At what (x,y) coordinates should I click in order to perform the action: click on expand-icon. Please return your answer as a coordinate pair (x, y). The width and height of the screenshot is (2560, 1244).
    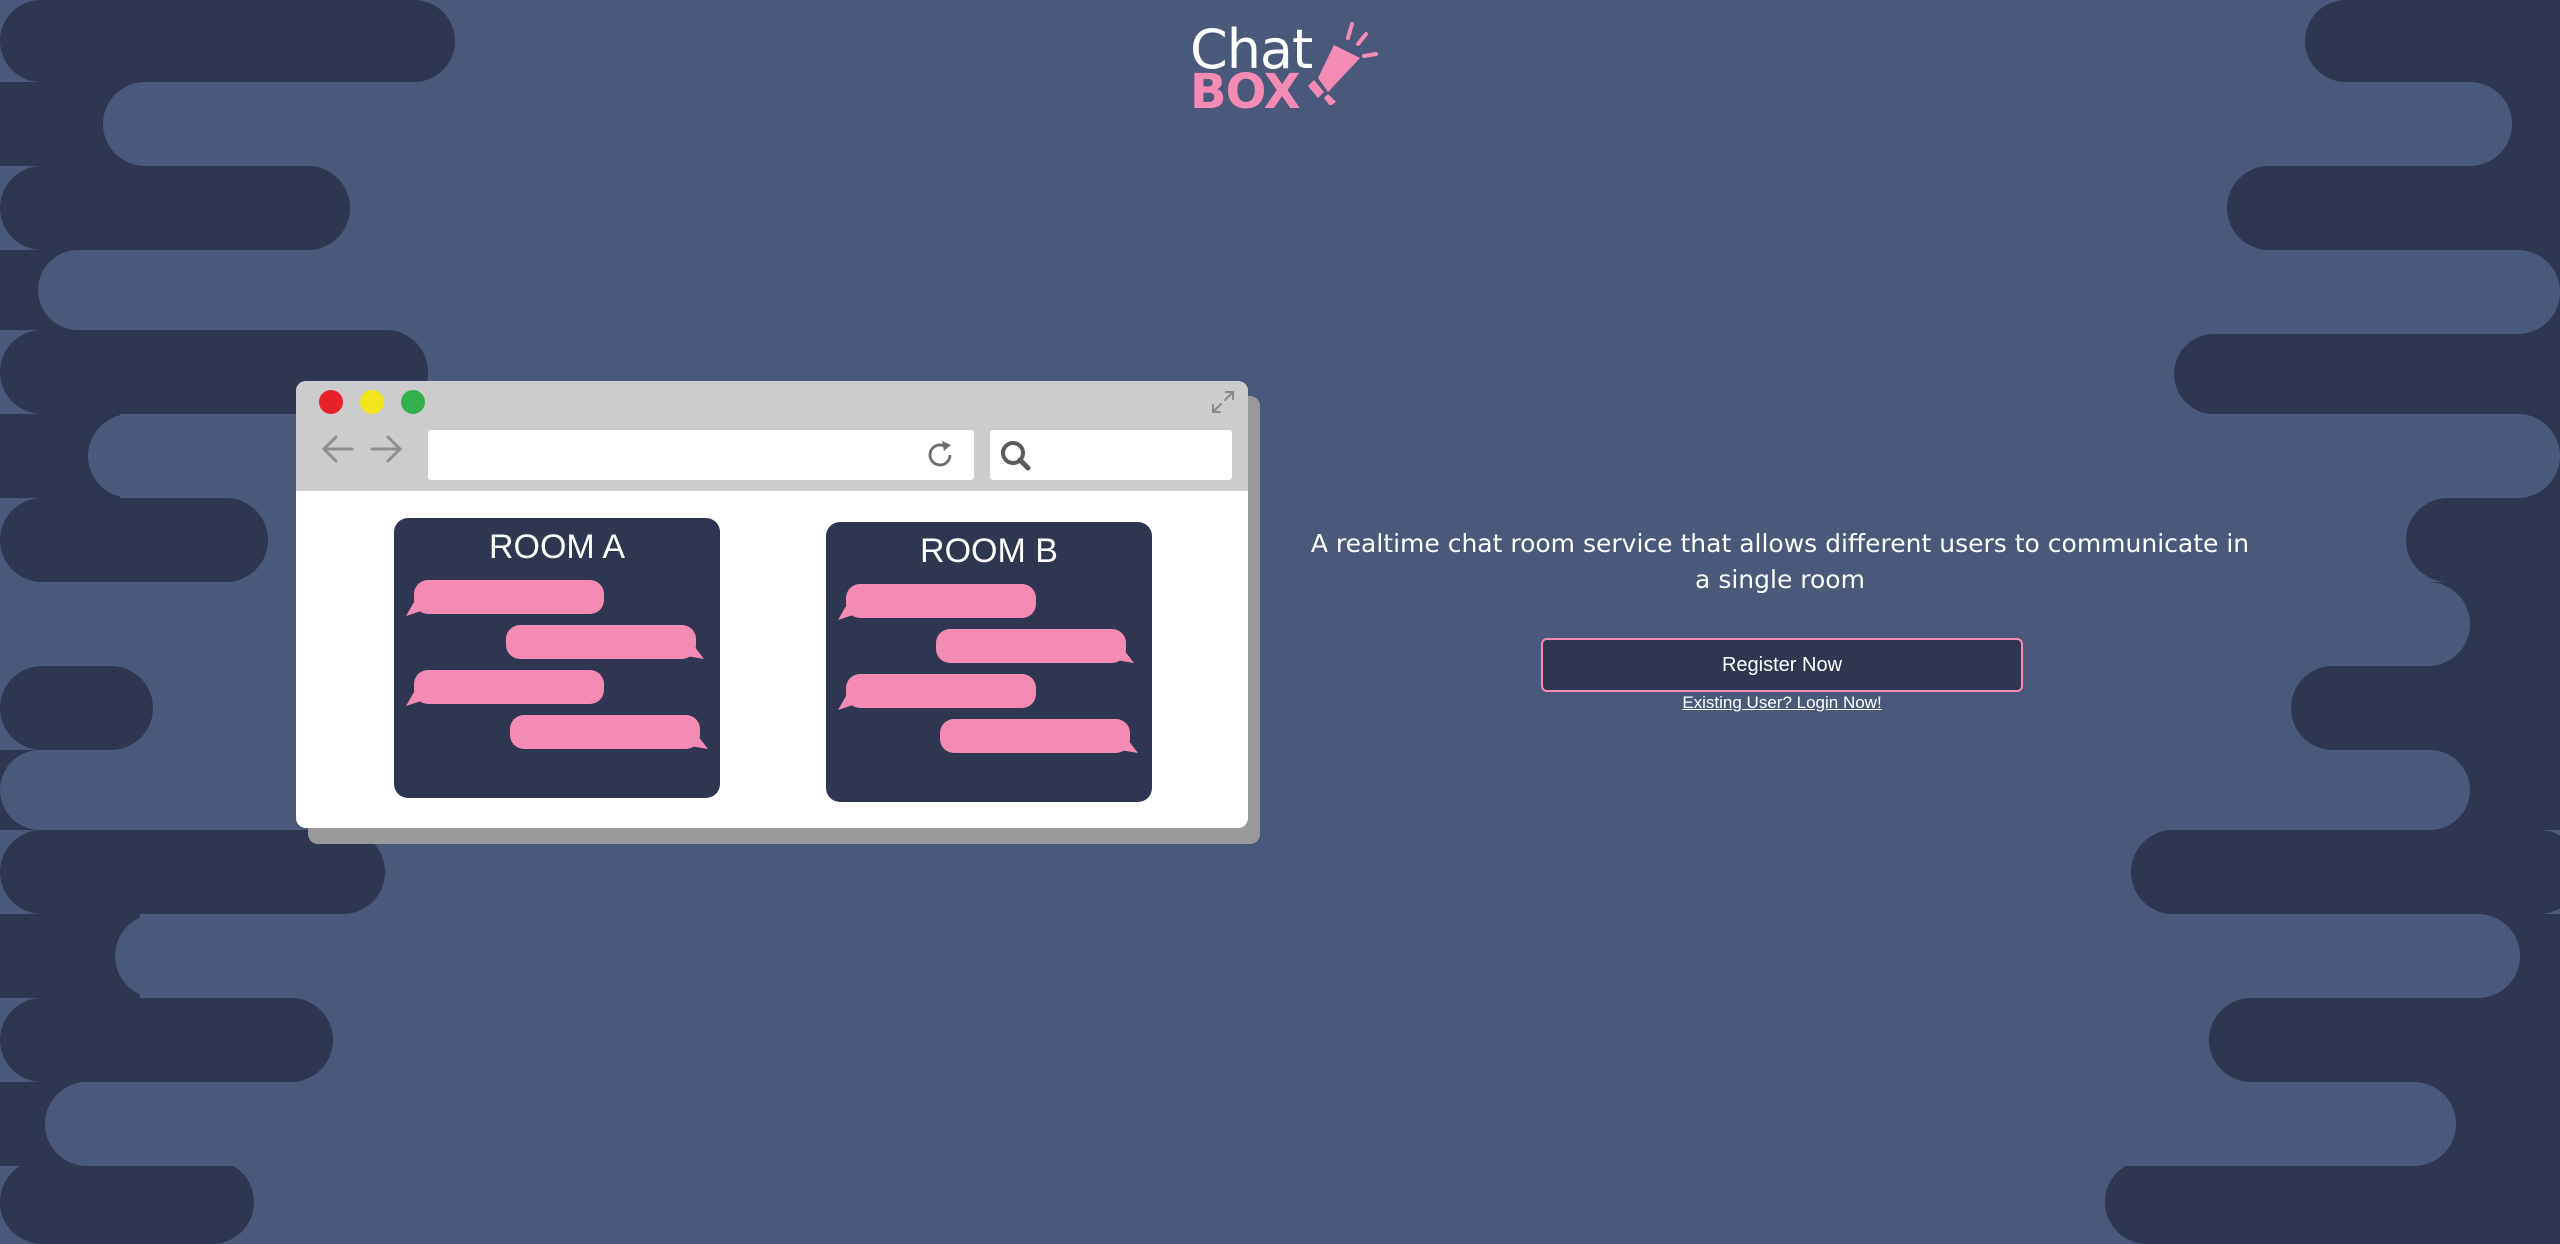
    Looking at the image, I should click on (1223, 402).